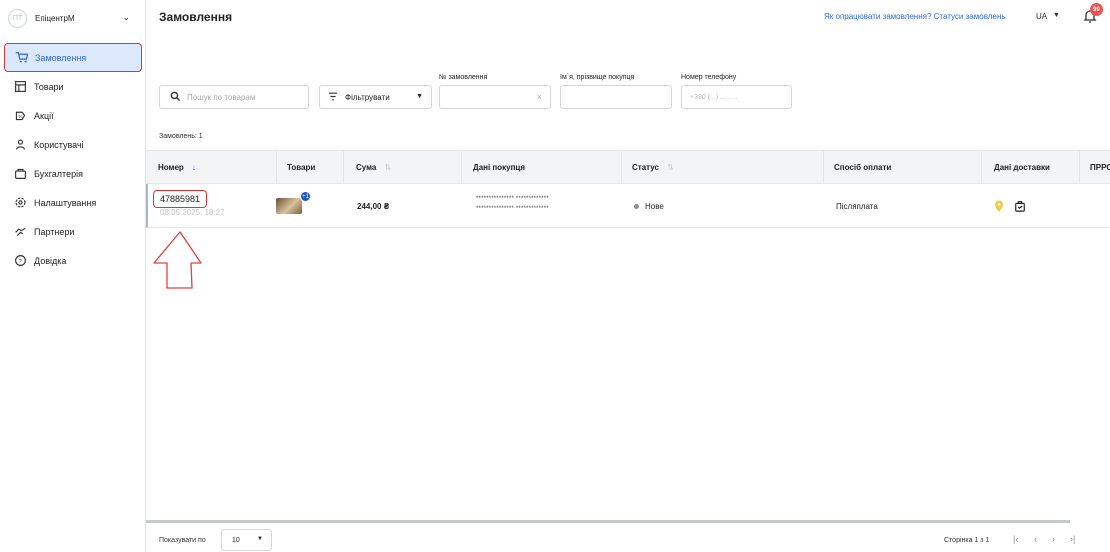 The height and width of the screenshot is (552, 1110). What do you see at coordinates (55, 18) in the screenshot?
I see `account-name: ЕпіцентрМ` at bounding box center [55, 18].